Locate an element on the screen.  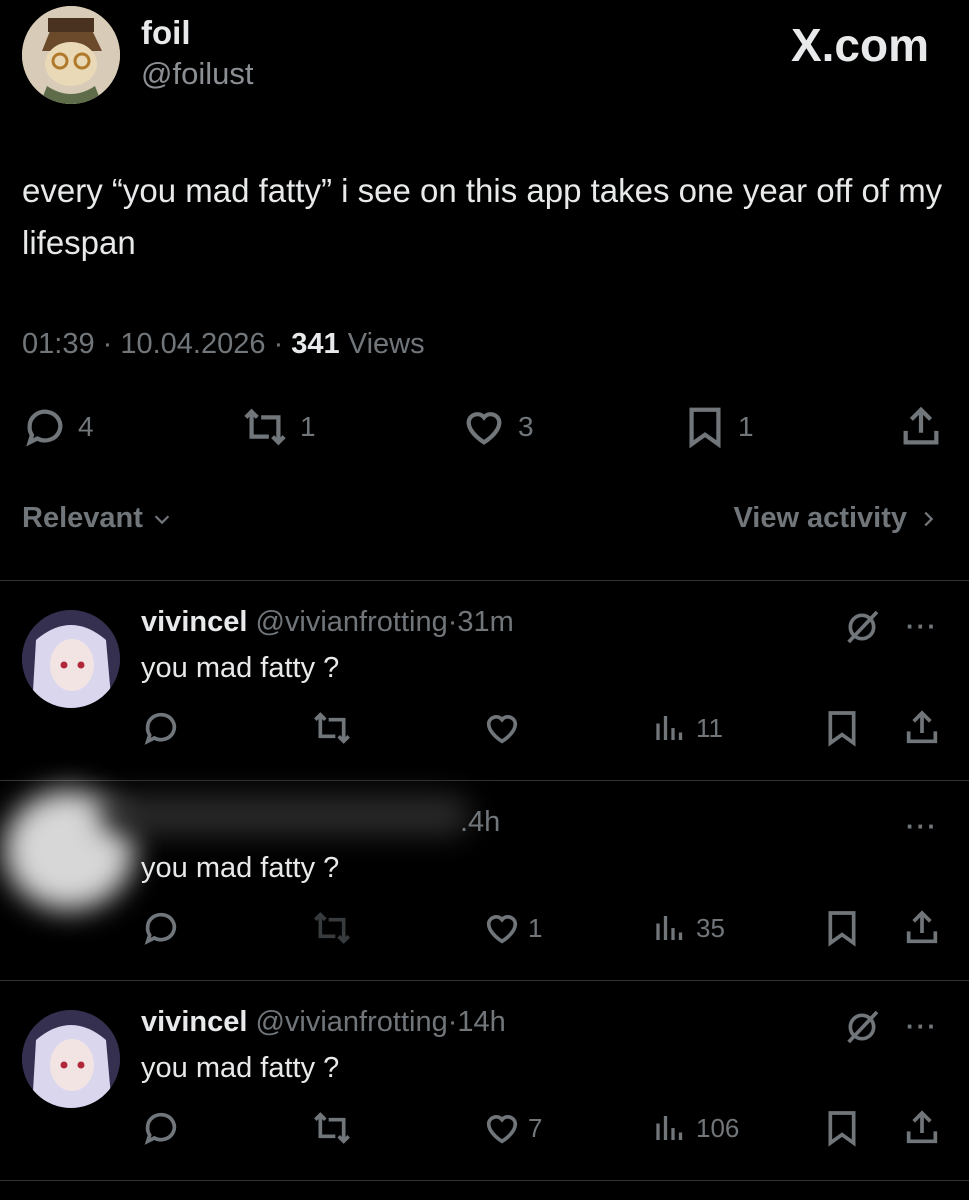
reply-header: vivincel @vivianfrotting·14h is located at coordinates (323, 1022).